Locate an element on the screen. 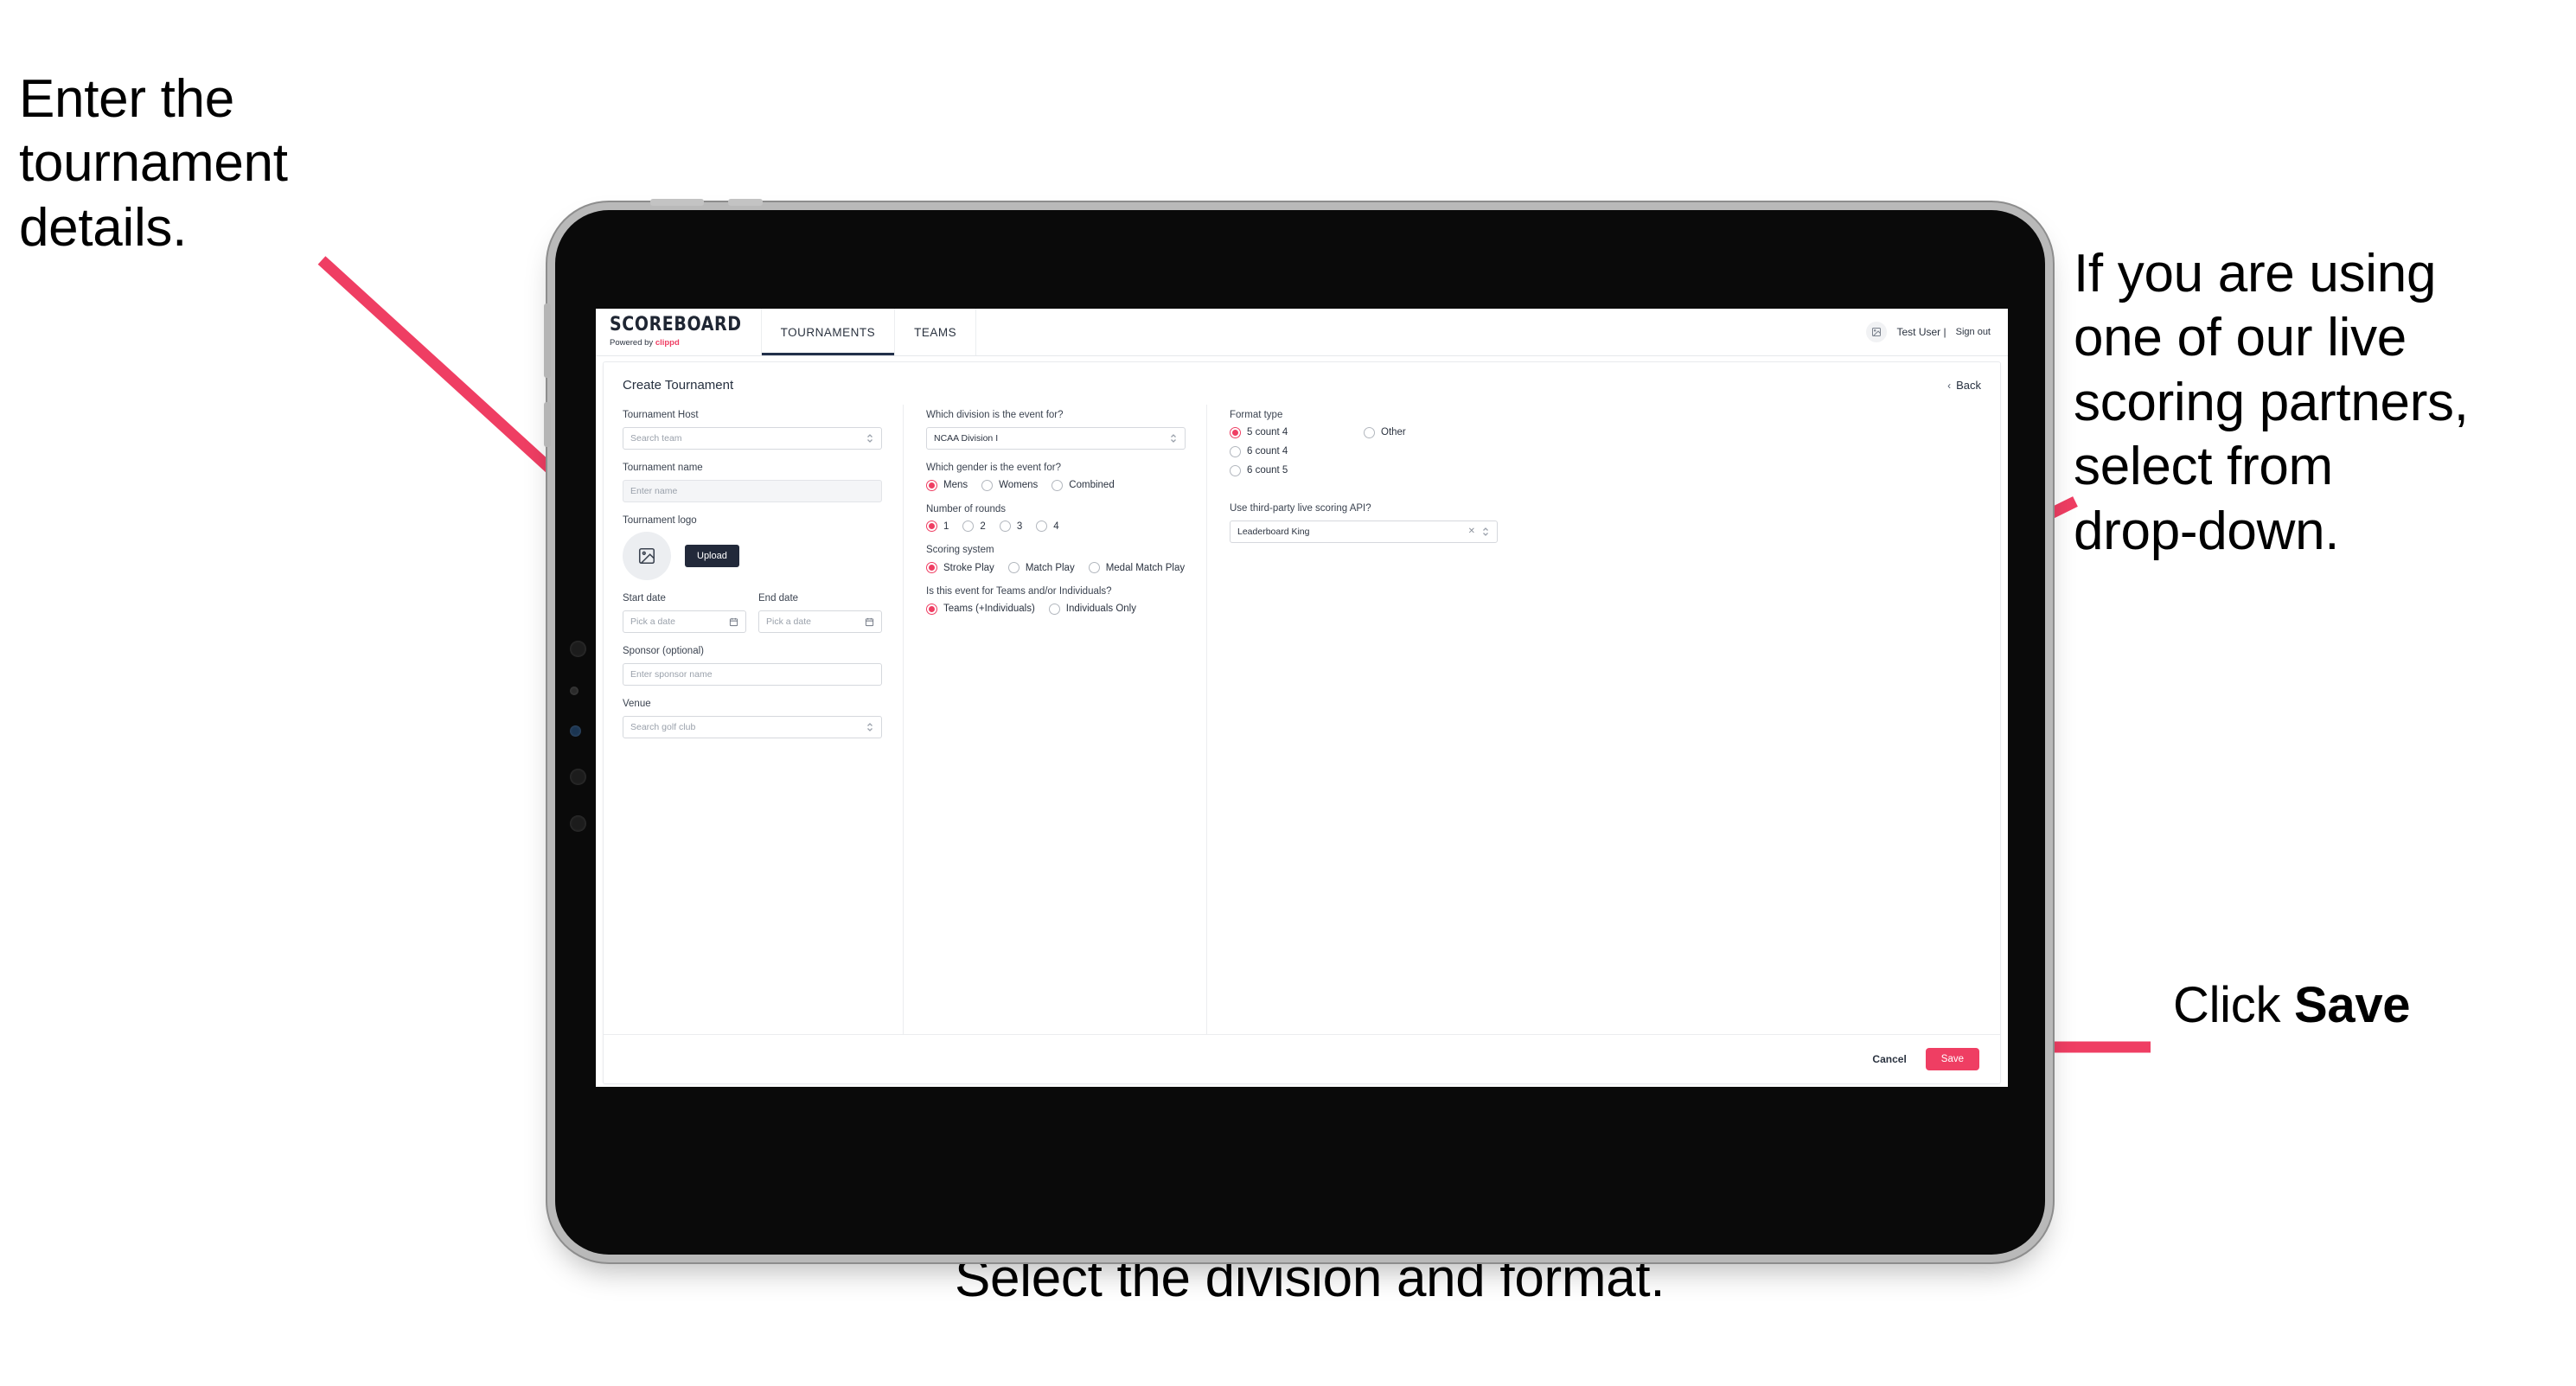 This screenshot has width=2576, height=1386. radio-teams-plus-individuals: Teams (+Individuals) is located at coordinates (981, 609).